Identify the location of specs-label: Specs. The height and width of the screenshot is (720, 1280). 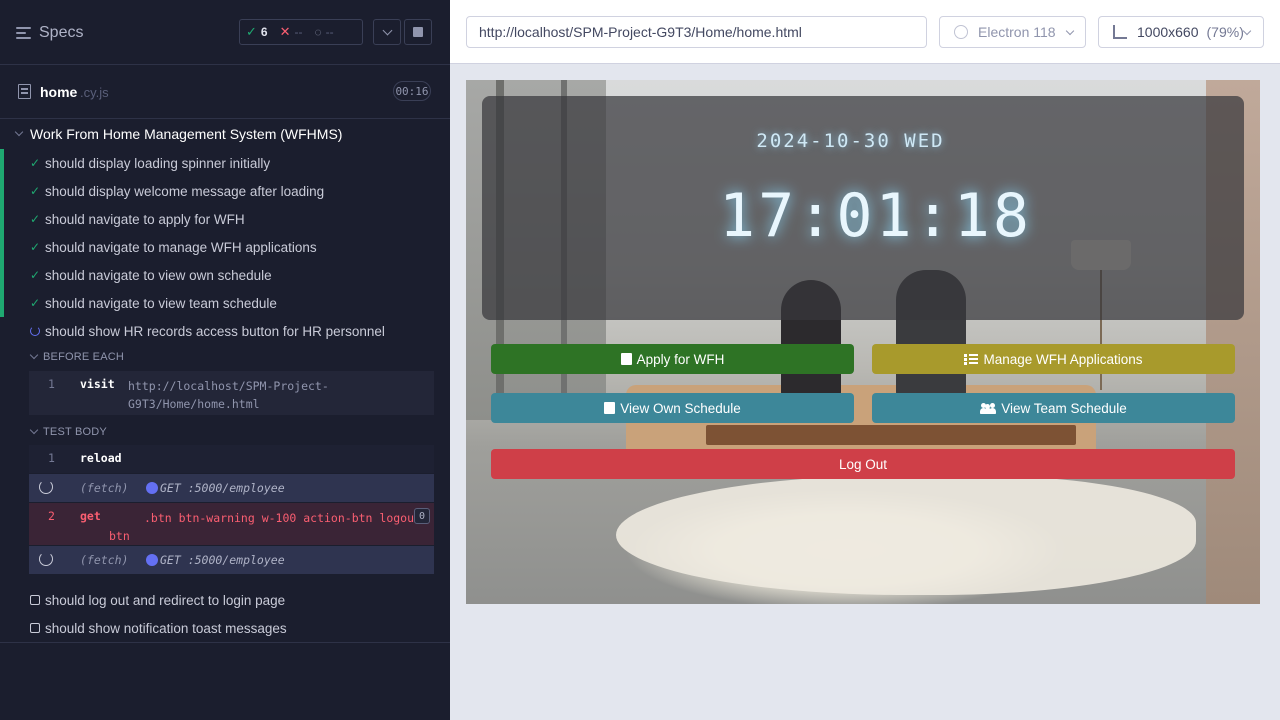
(61, 32).